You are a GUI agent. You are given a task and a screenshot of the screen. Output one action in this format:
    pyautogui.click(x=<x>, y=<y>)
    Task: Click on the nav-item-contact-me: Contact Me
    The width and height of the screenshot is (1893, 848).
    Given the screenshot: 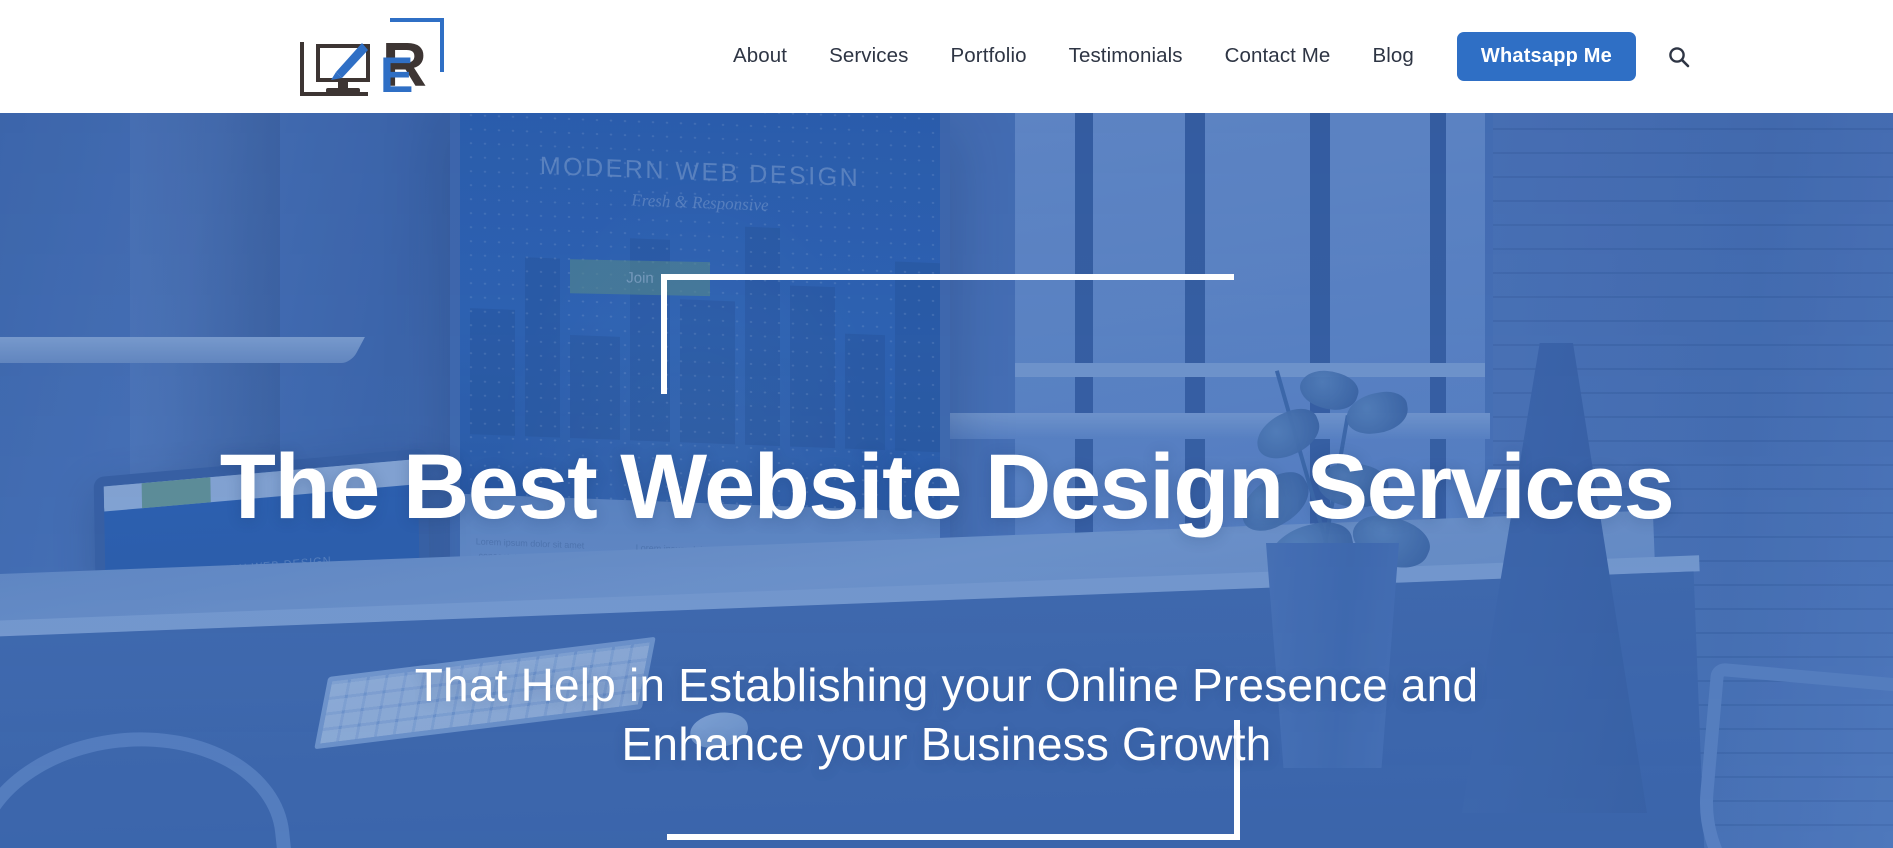 What is the action you would take?
    pyautogui.click(x=1278, y=56)
    